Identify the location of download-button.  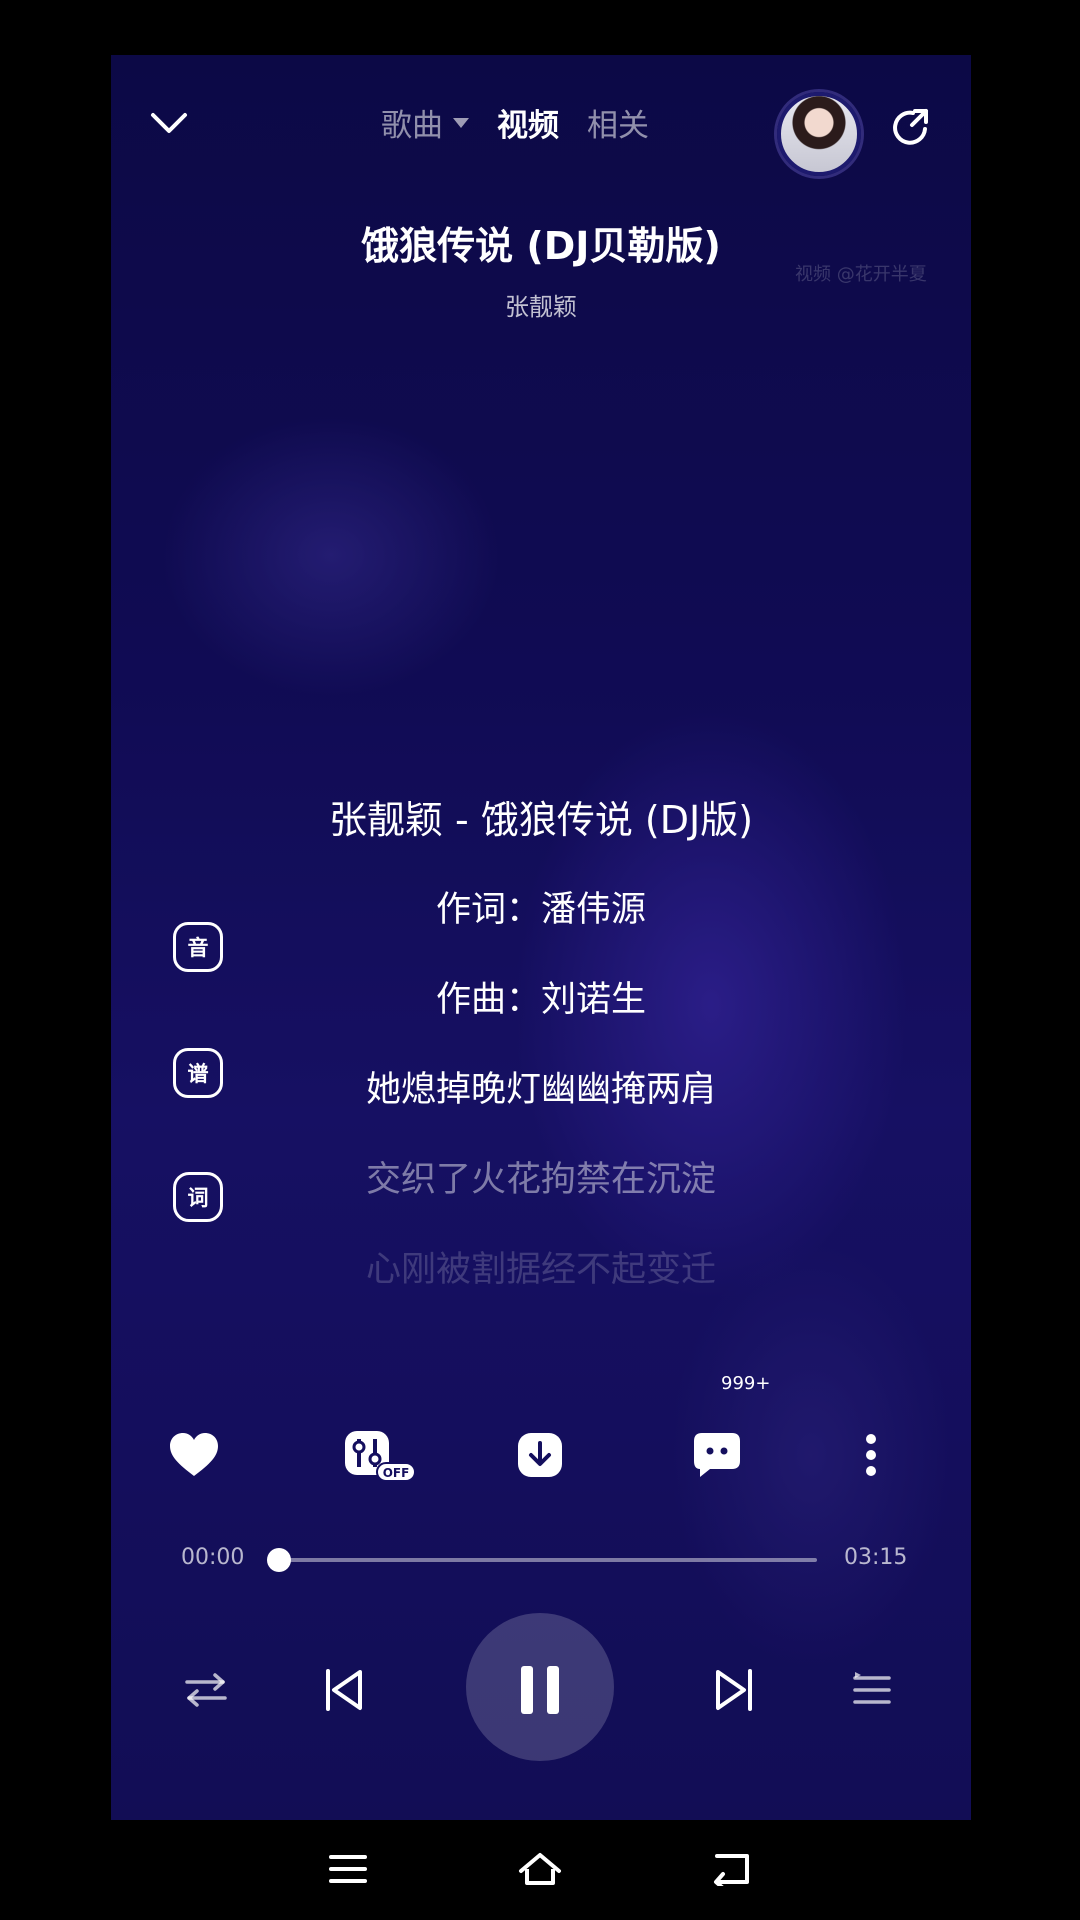
(540, 1455).